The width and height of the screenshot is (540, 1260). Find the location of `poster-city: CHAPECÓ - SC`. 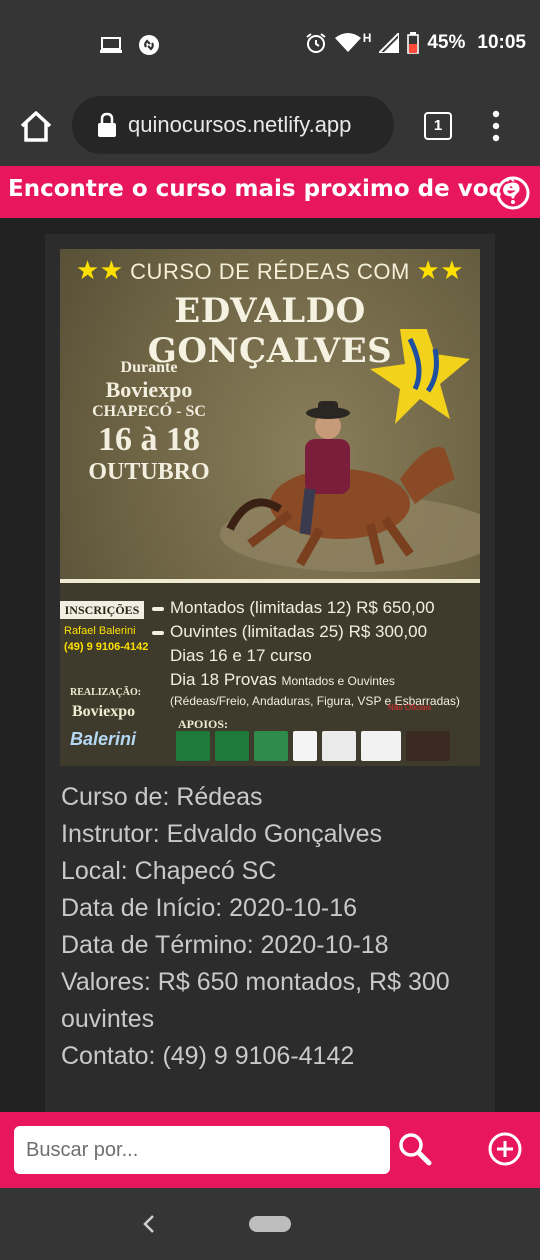

poster-city: CHAPECÓ - SC is located at coordinates (149, 411).